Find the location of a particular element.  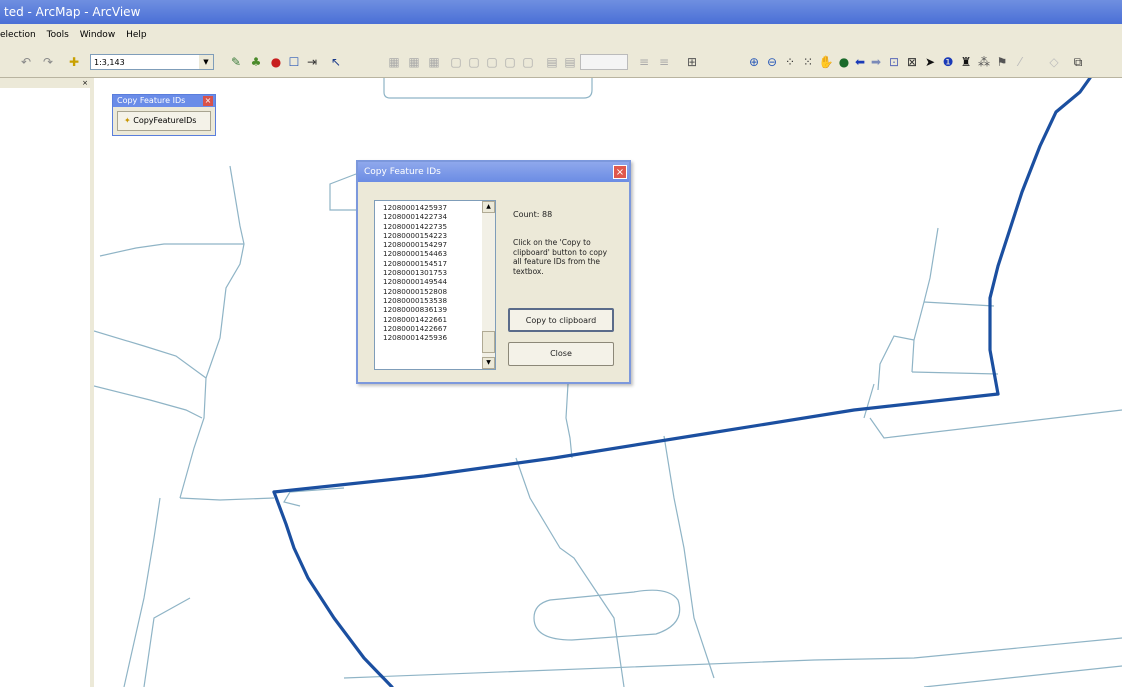

hyperlink-icon: ⚑ is located at coordinates (1002, 62).